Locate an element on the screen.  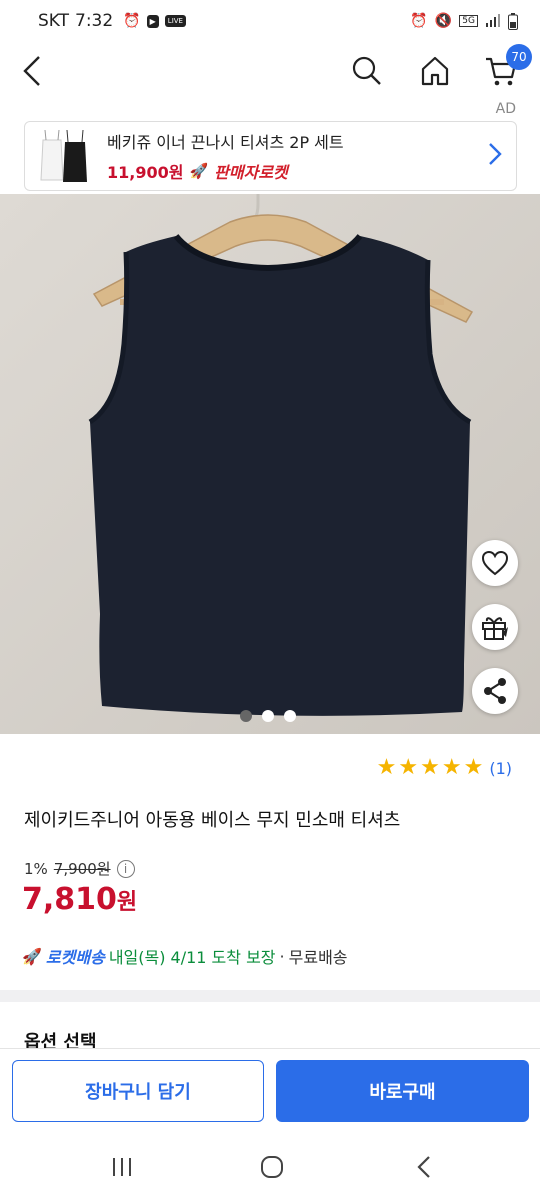
share-icon is located at coordinates (495, 691).